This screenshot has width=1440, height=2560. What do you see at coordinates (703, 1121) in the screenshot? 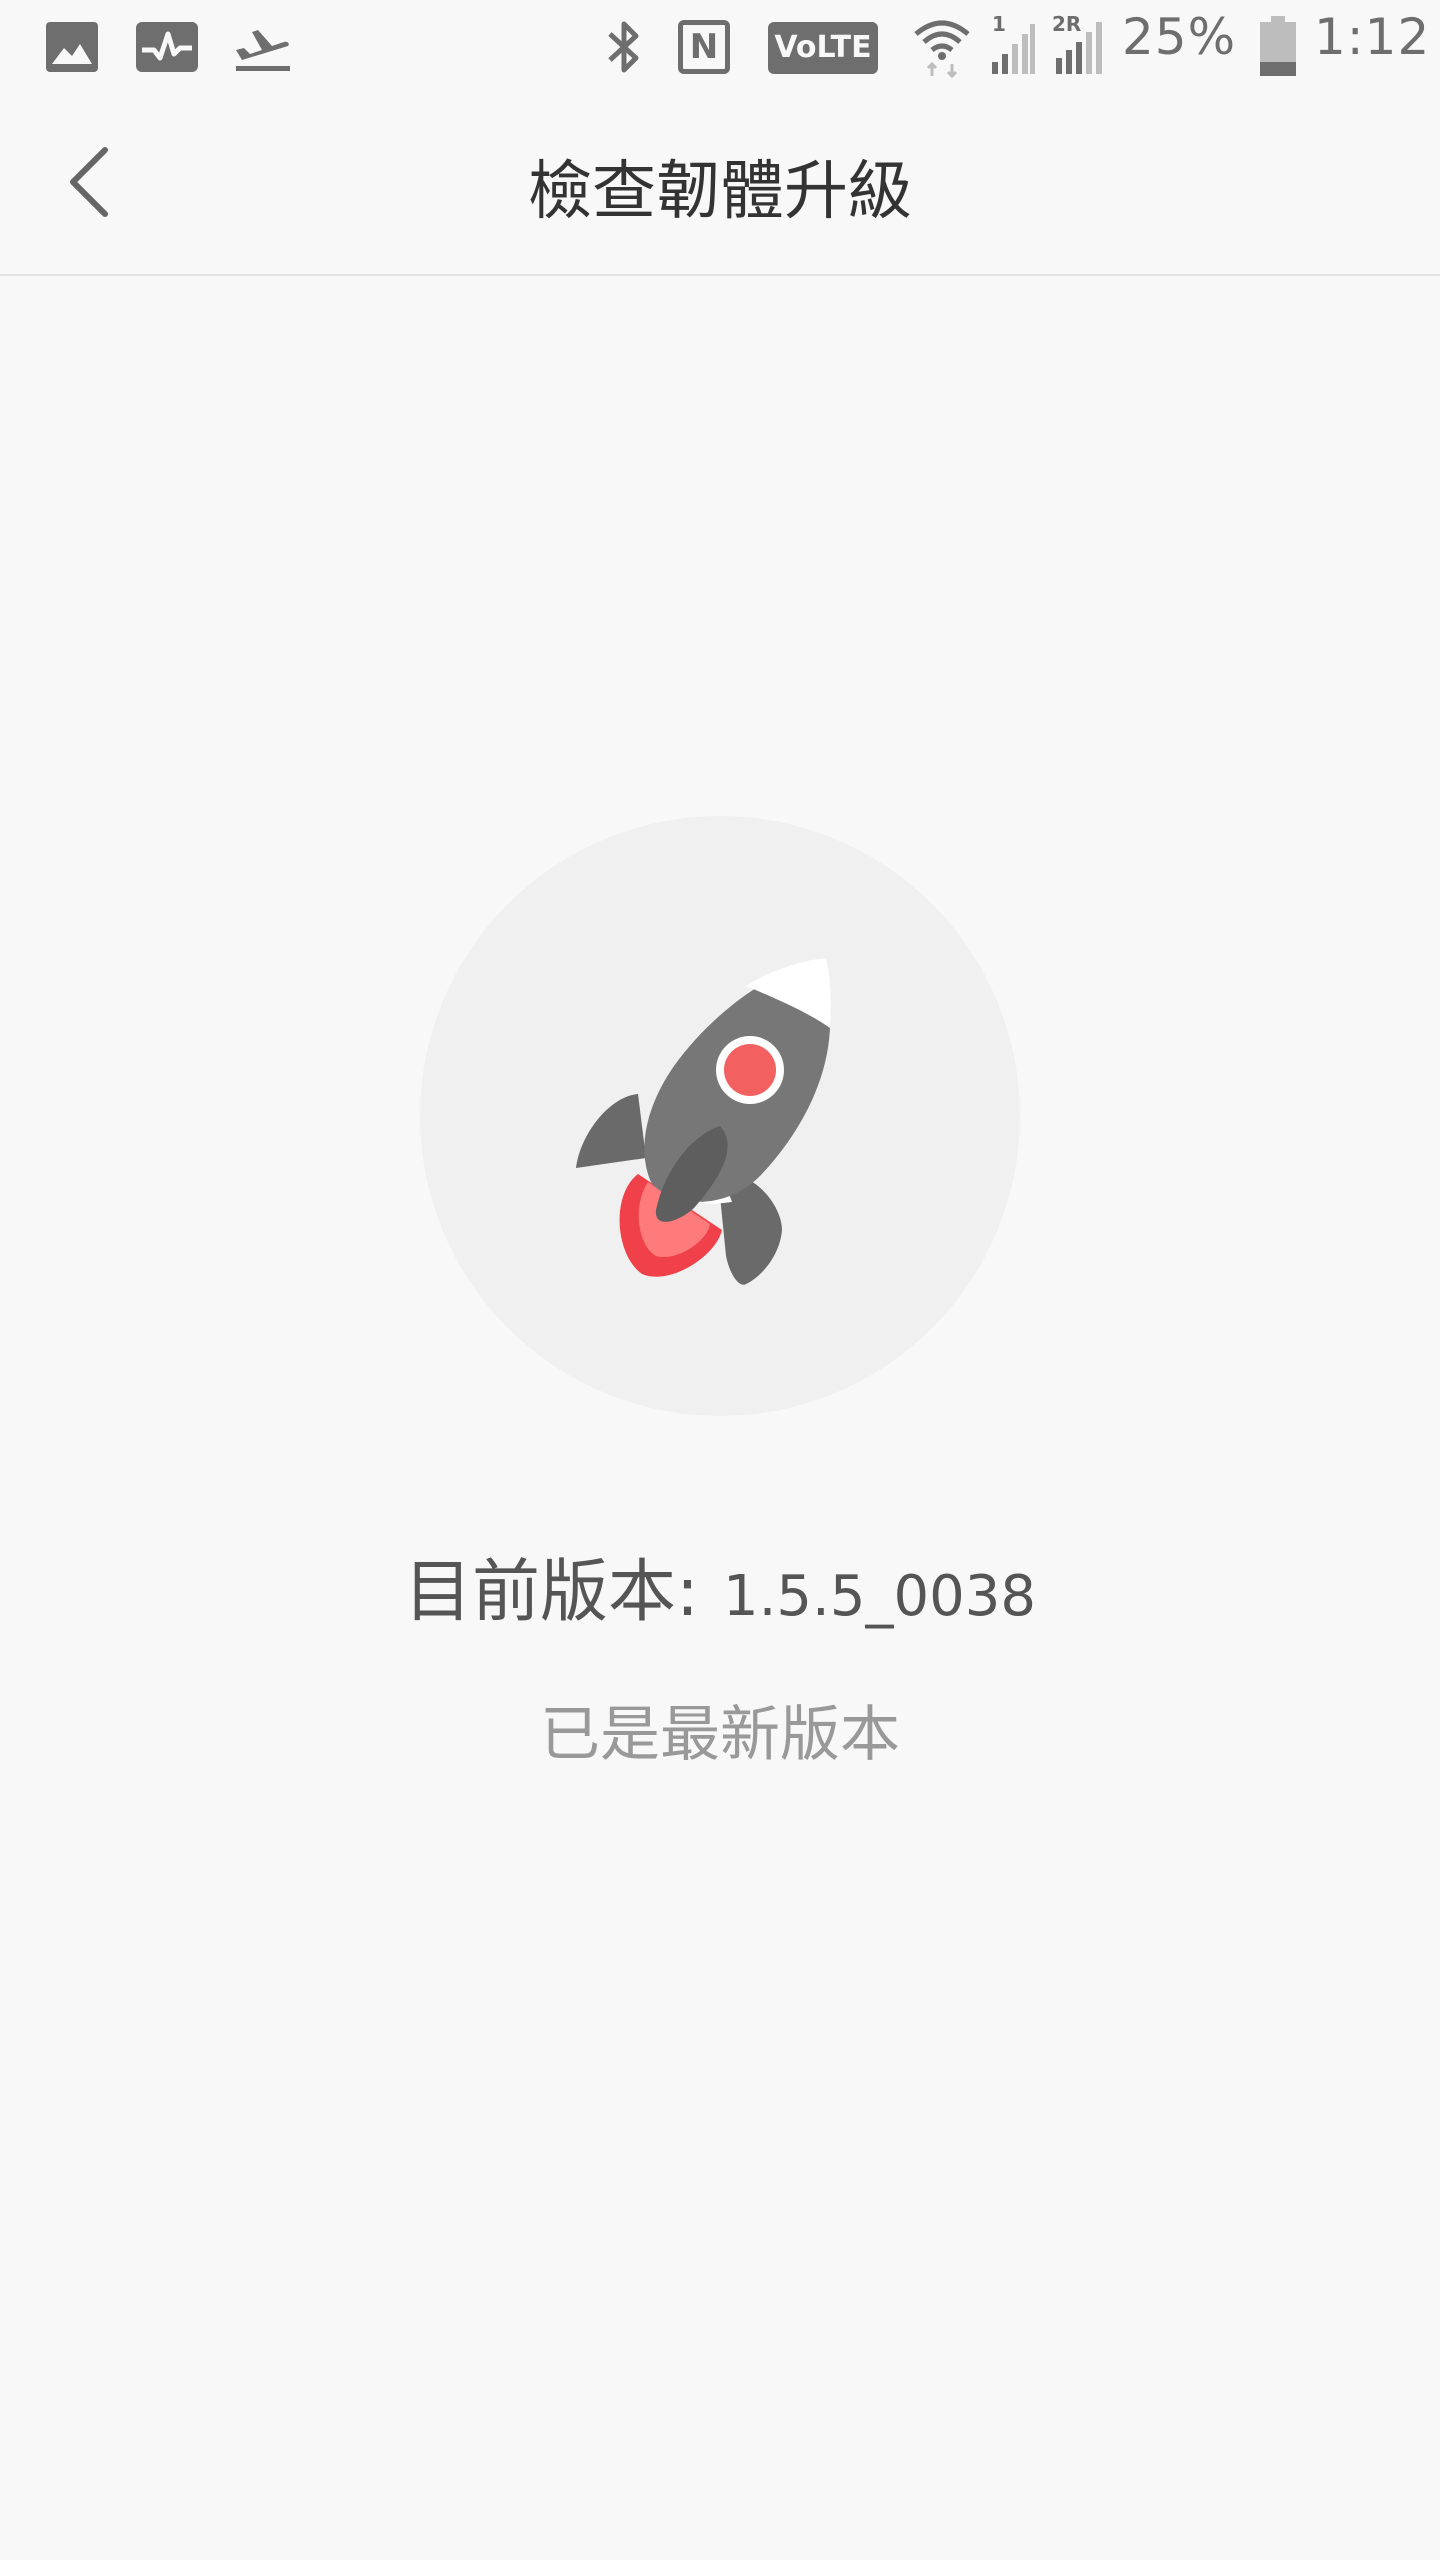
I see `rocket-icon` at bounding box center [703, 1121].